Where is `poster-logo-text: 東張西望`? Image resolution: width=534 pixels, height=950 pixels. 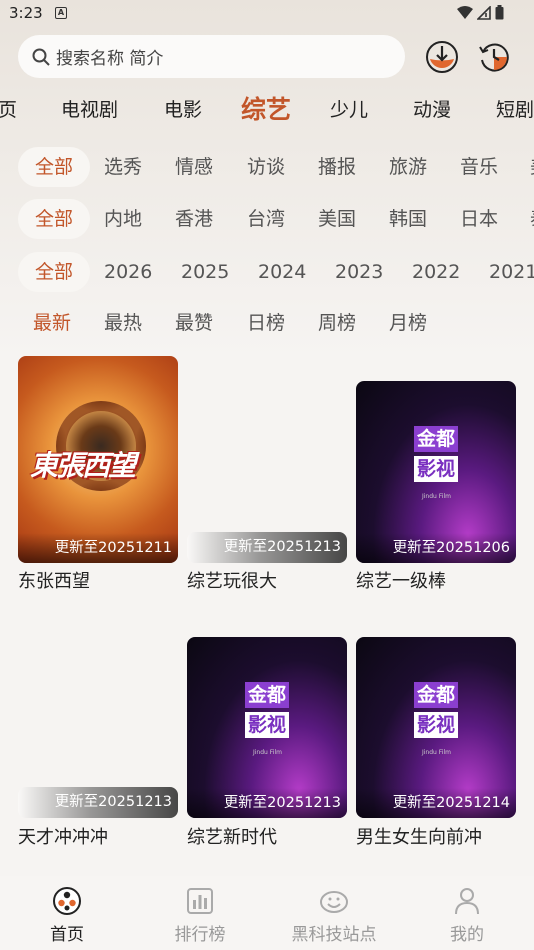
poster-logo-text: 東張西望 is located at coordinates (83, 465).